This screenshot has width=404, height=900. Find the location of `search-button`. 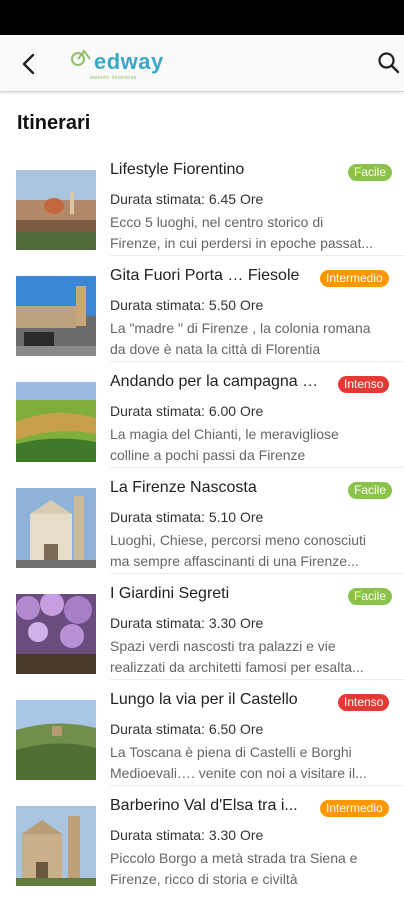

search-button is located at coordinates (390, 64).